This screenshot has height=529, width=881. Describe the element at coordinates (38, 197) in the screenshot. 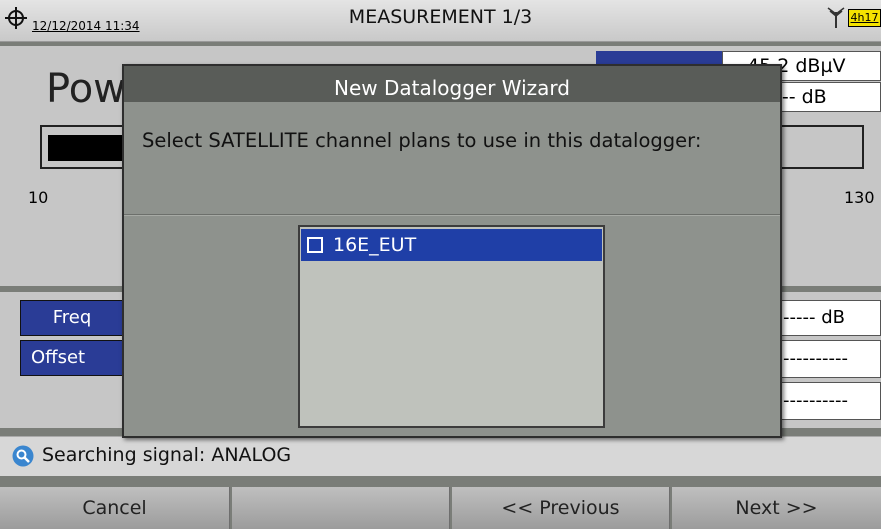

I see `scale-min-label: 10` at that location.